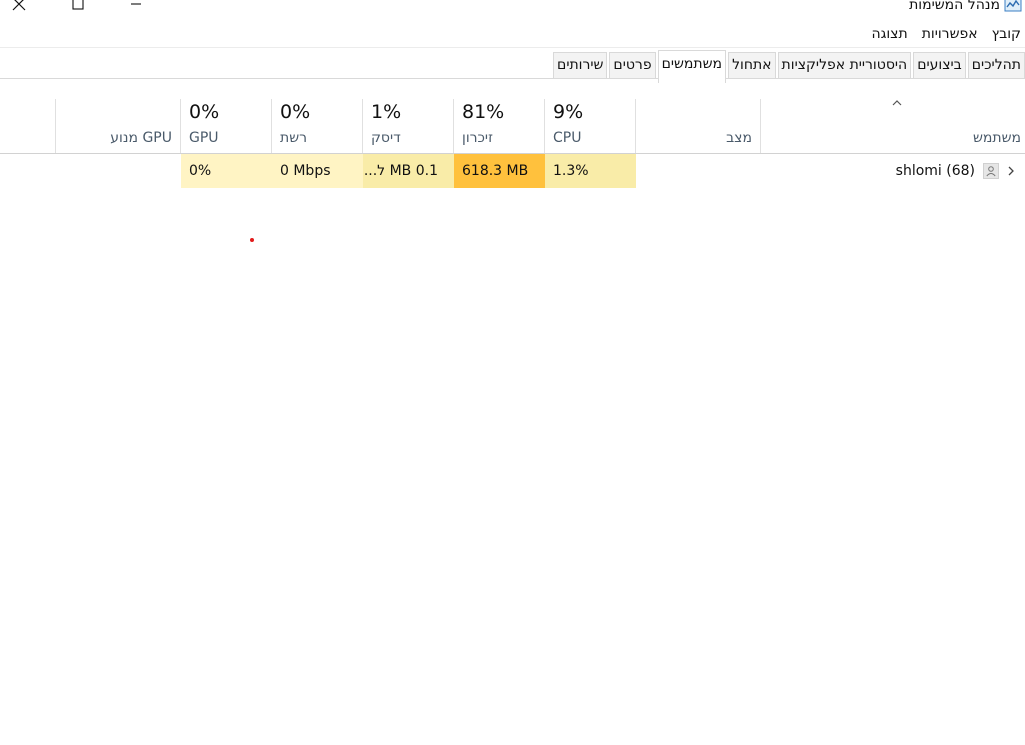  Describe the element at coordinates (1006, 35) in the screenshot. I see `menu-file: קובץ` at that location.